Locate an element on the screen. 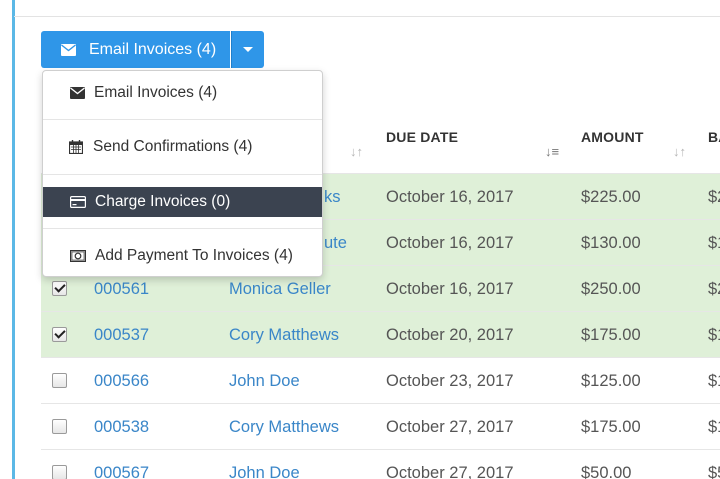 Image resolution: width=720 pixels, height=479 pixels. sort-desc-icon: ↓≡ is located at coordinates (552, 151).